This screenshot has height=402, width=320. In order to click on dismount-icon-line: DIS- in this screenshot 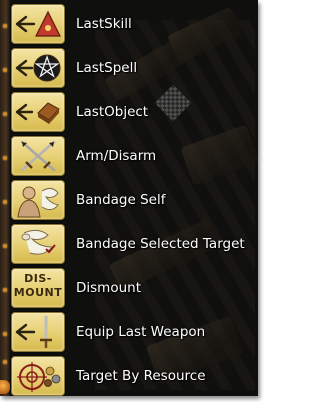, I will do `click(38, 278)`.